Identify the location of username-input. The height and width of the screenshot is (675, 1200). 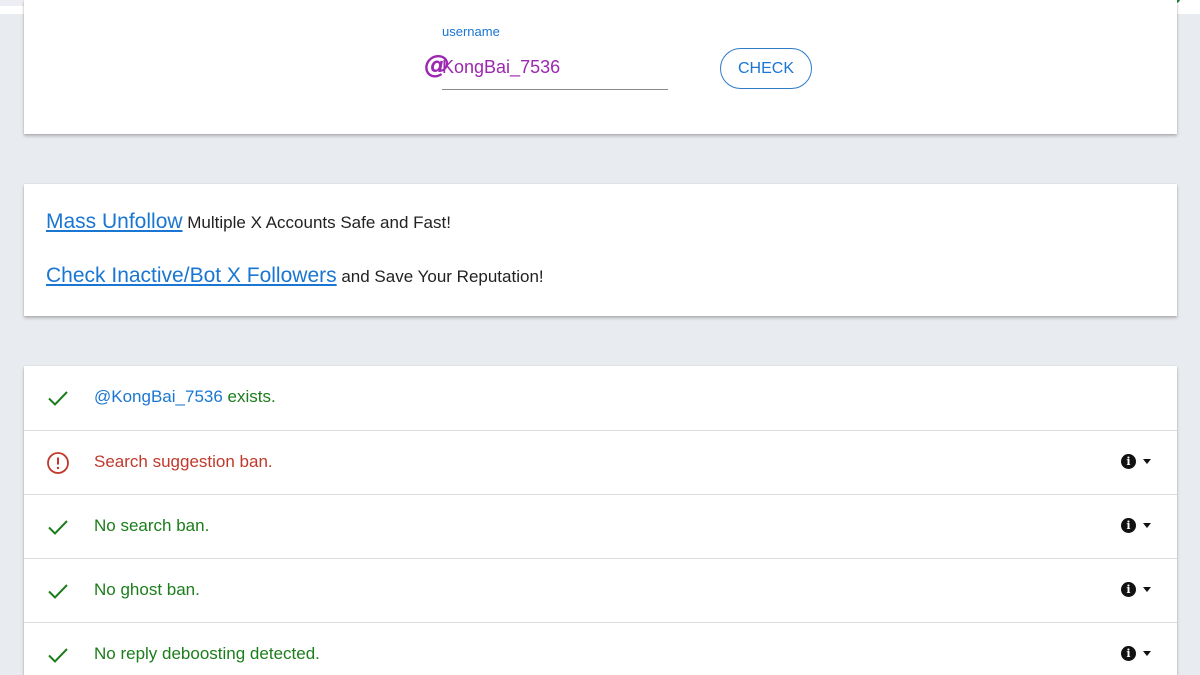
(555, 70).